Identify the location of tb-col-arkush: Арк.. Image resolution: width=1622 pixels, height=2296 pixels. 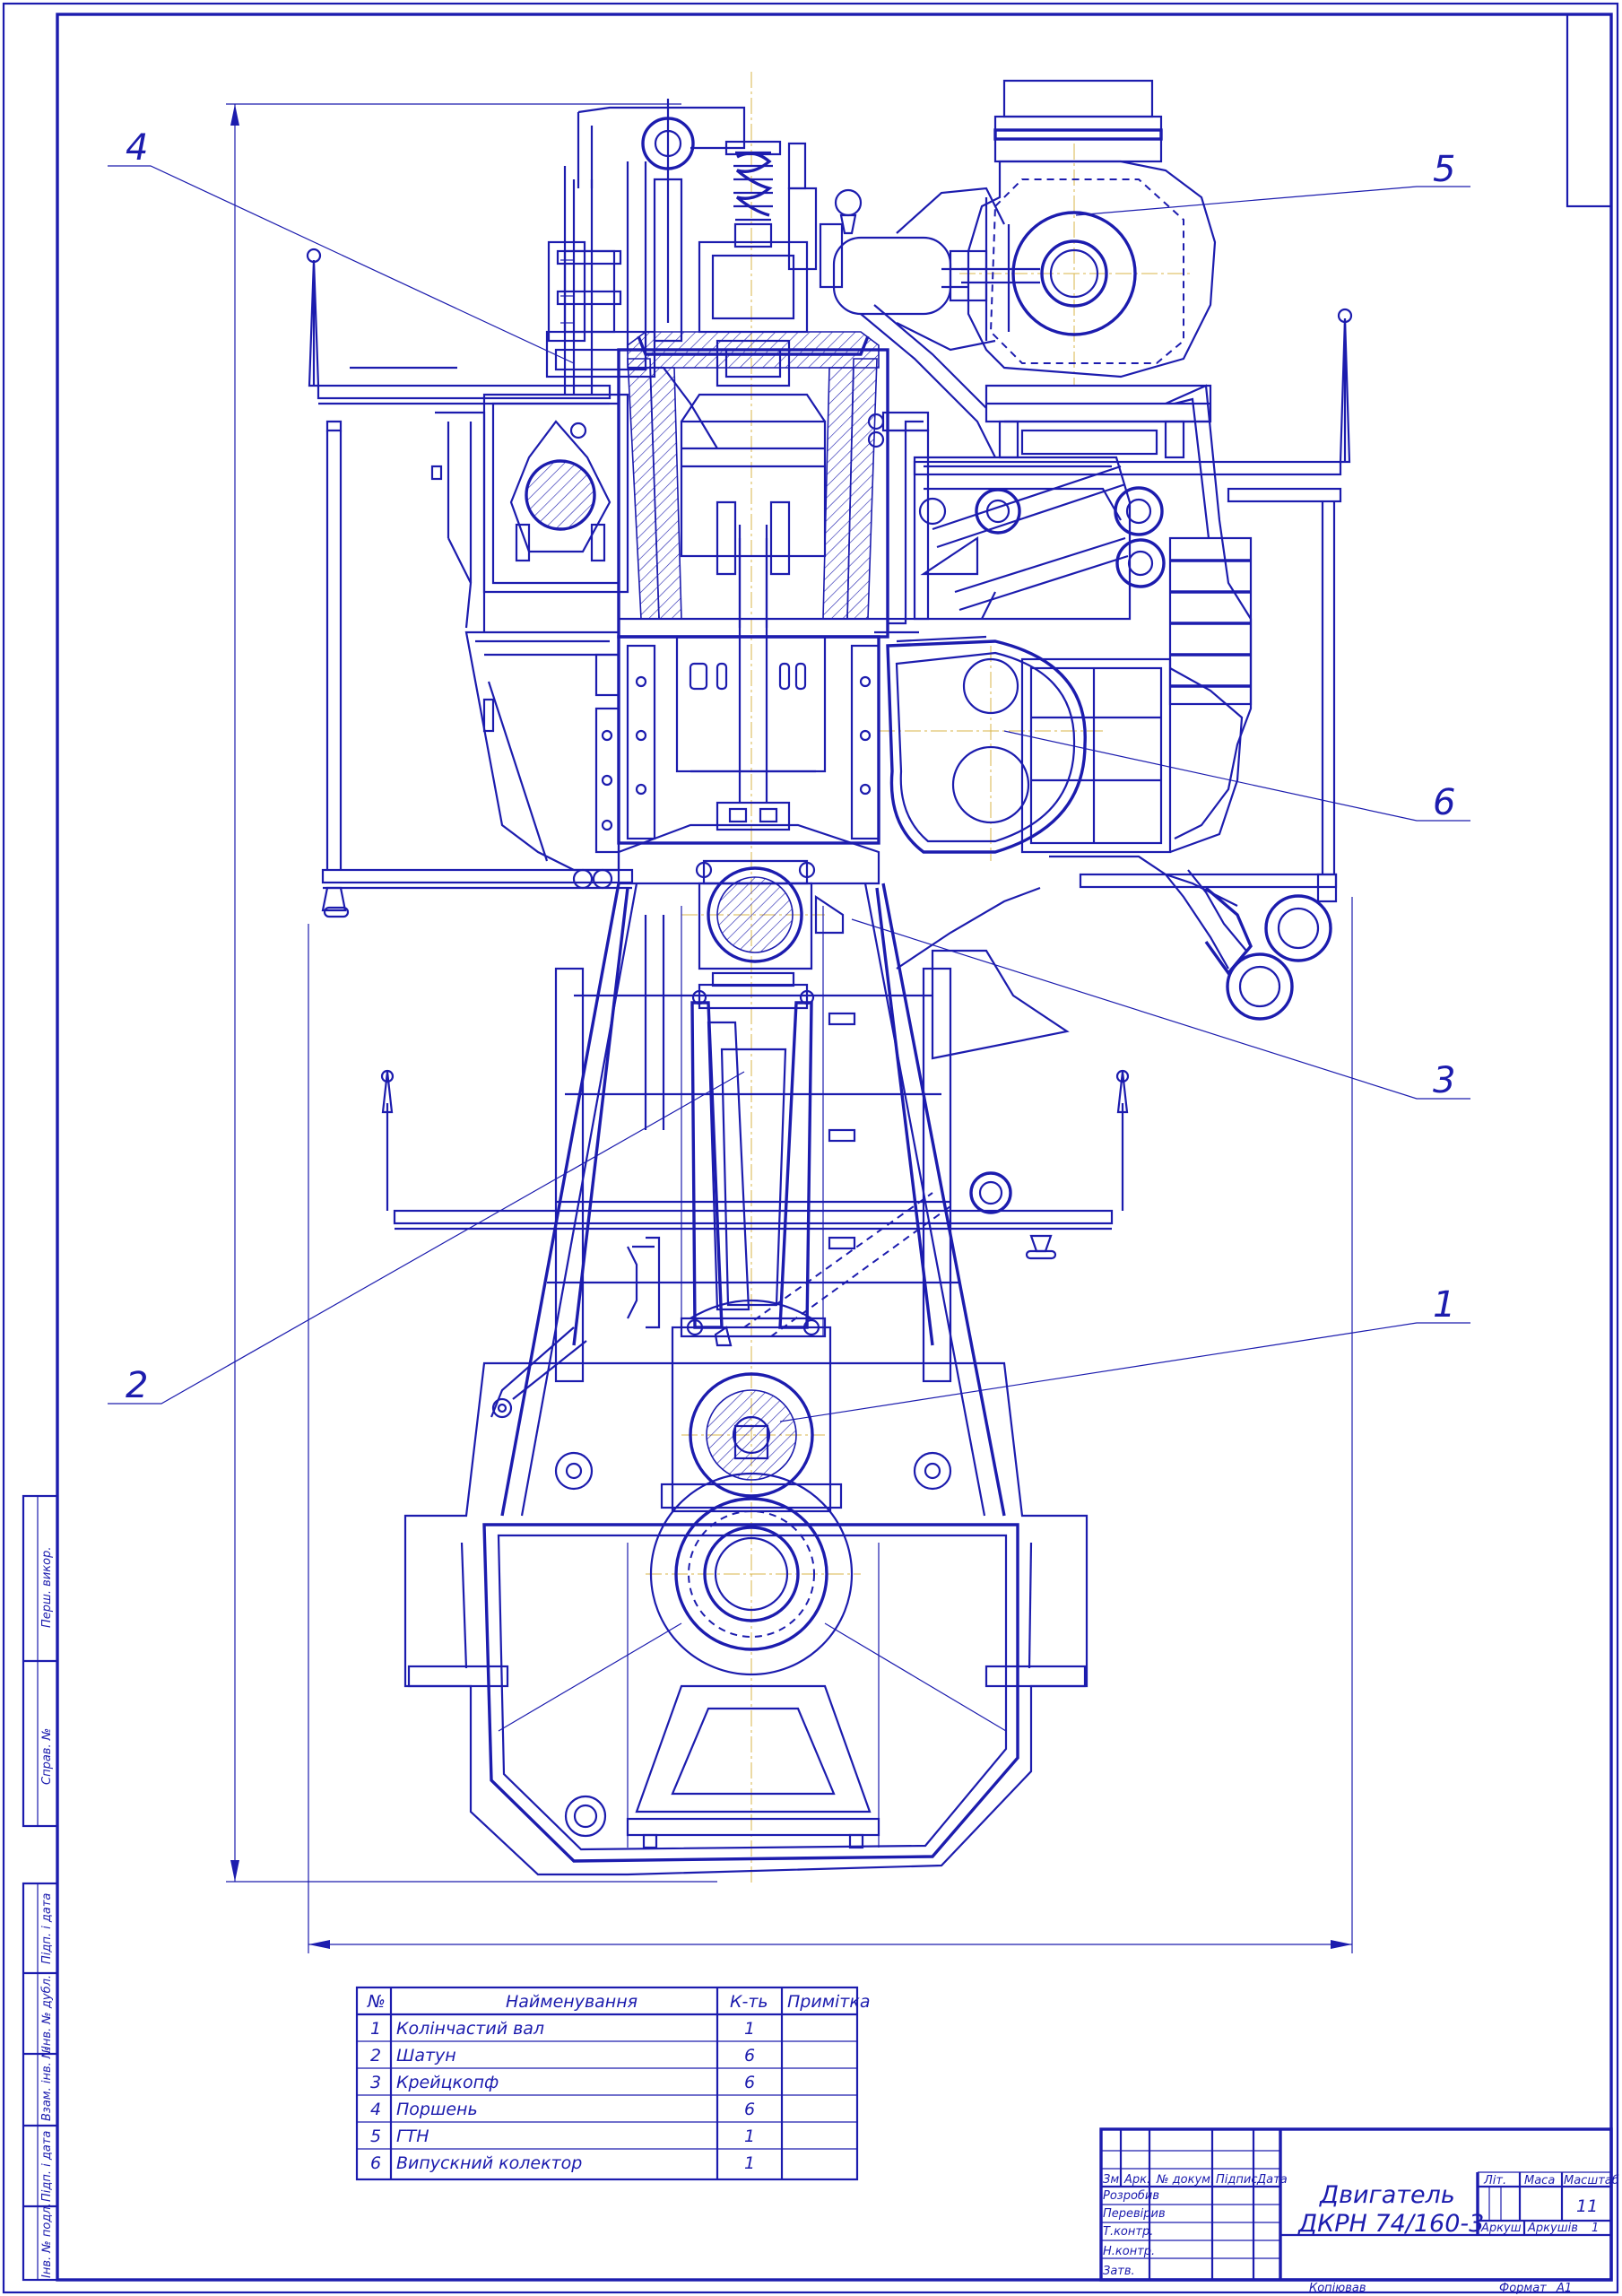
(1136, 2180).